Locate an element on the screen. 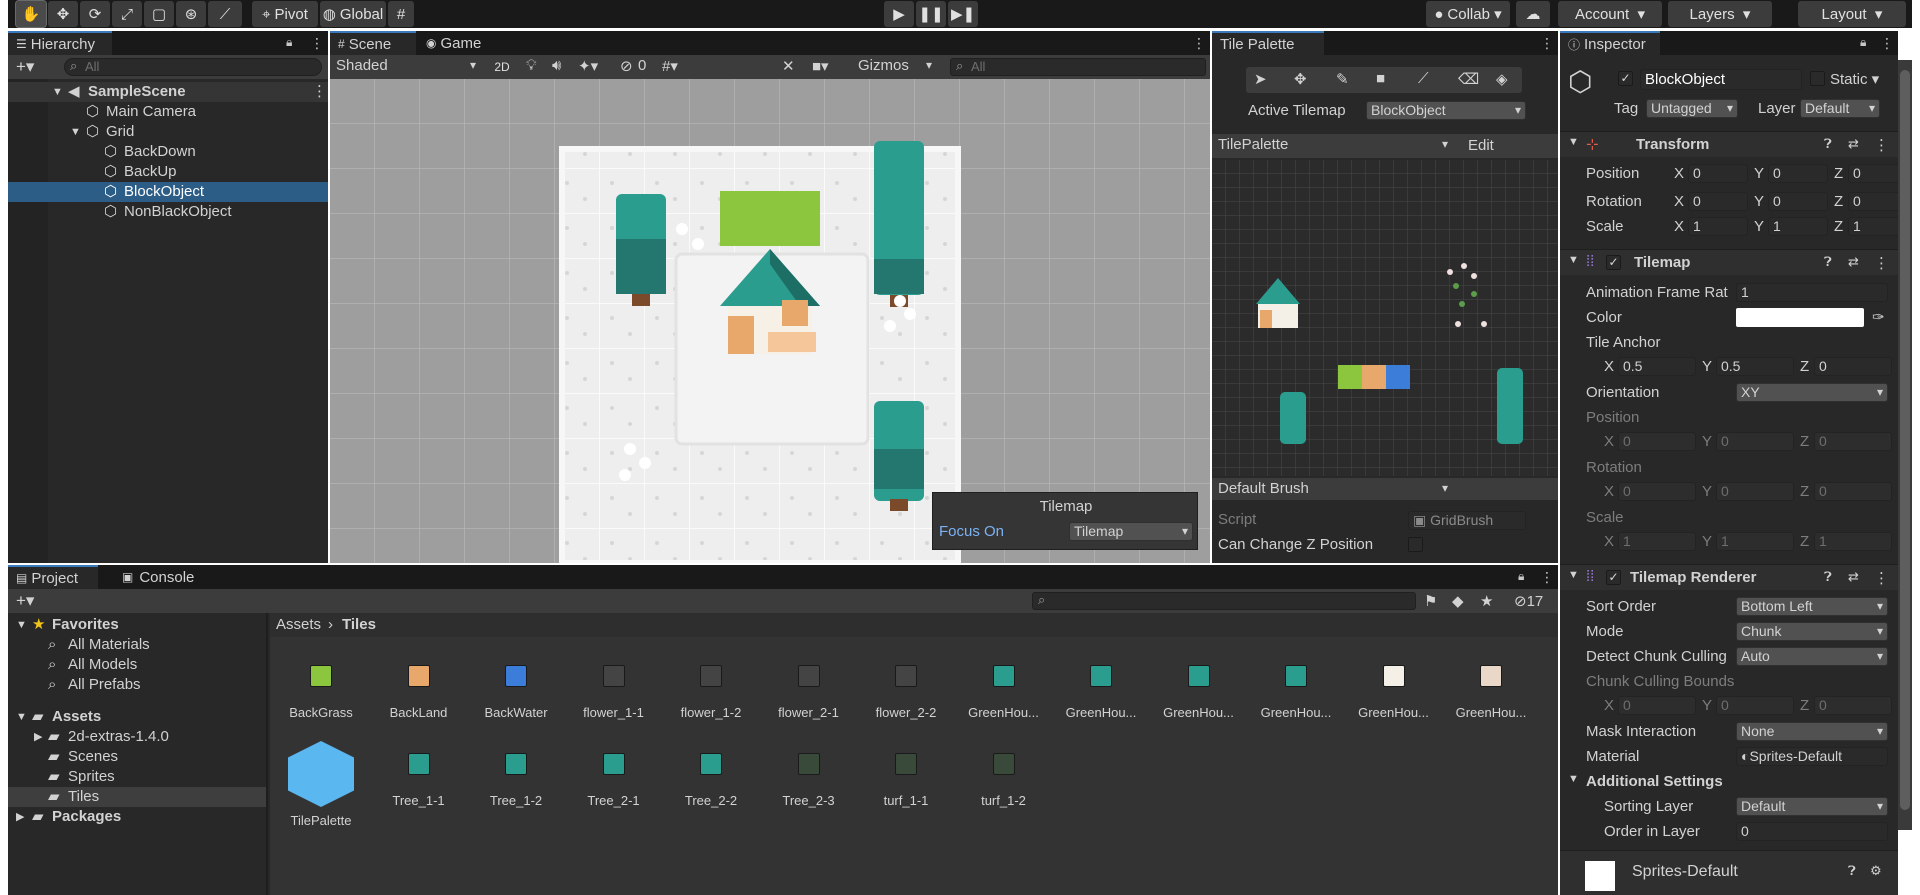  tilemap-position-y-input: 0 is located at coordinates (1755, 441).